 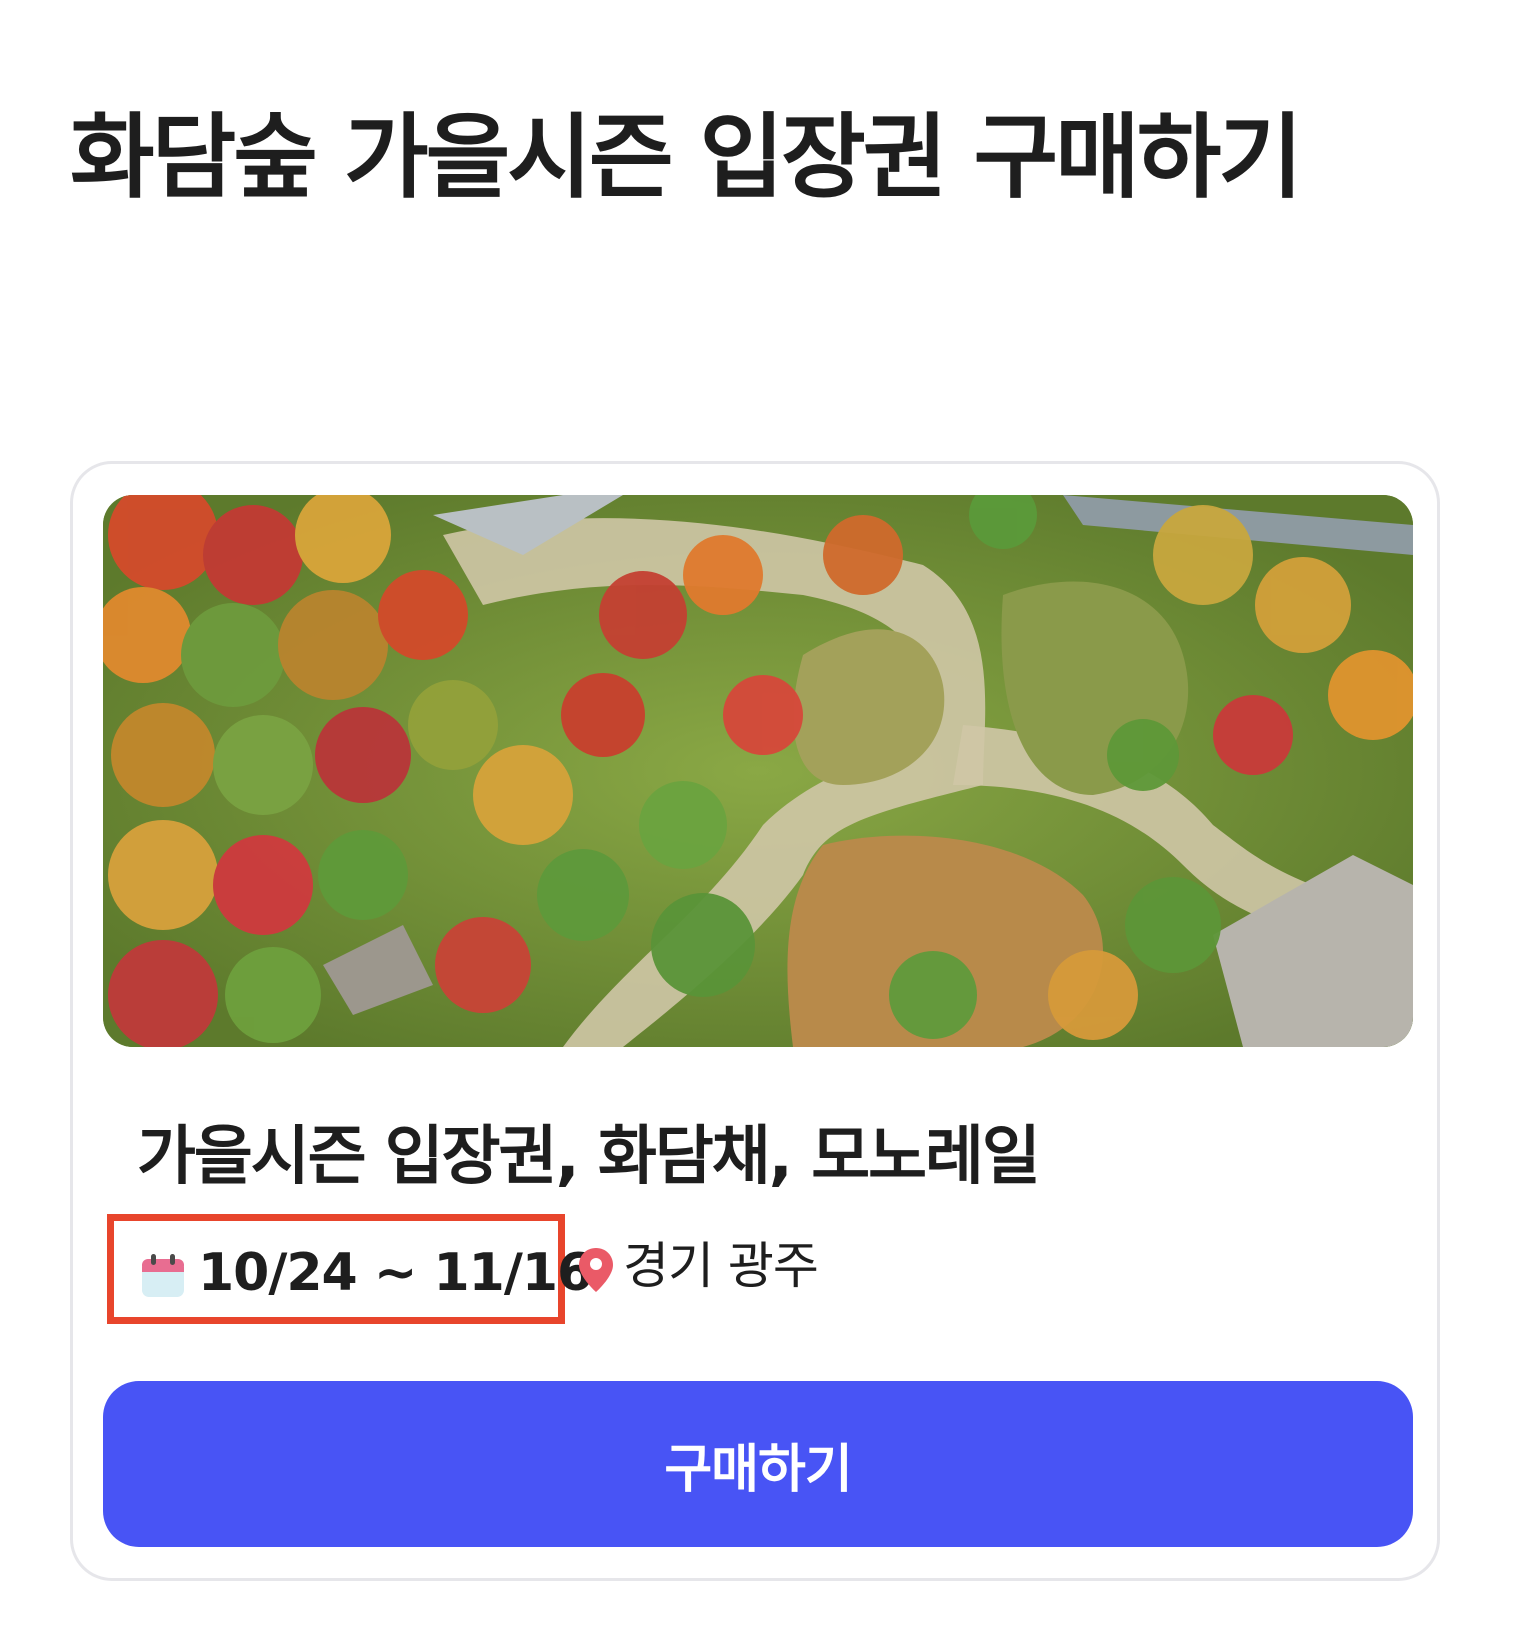 What do you see at coordinates (758, 1464) in the screenshot?
I see `buy-button: 구매하기` at bounding box center [758, 1464].